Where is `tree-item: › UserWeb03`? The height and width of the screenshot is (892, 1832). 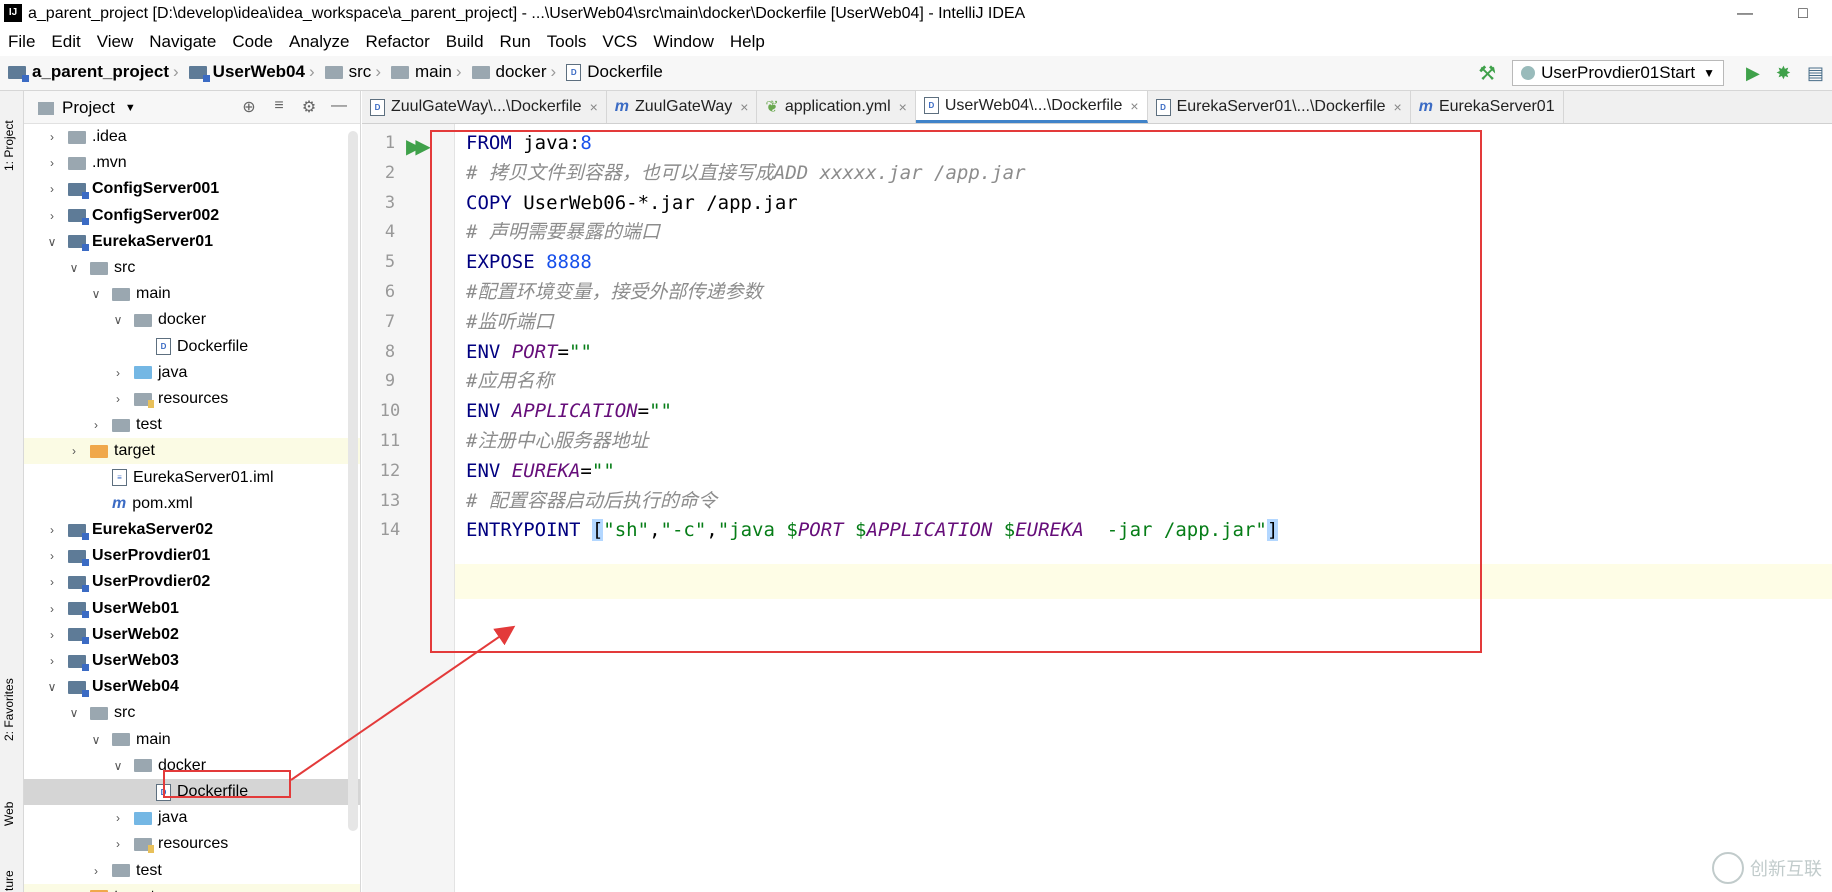
tree-item: › UserWeb03 is located at coordinates (192, 661).